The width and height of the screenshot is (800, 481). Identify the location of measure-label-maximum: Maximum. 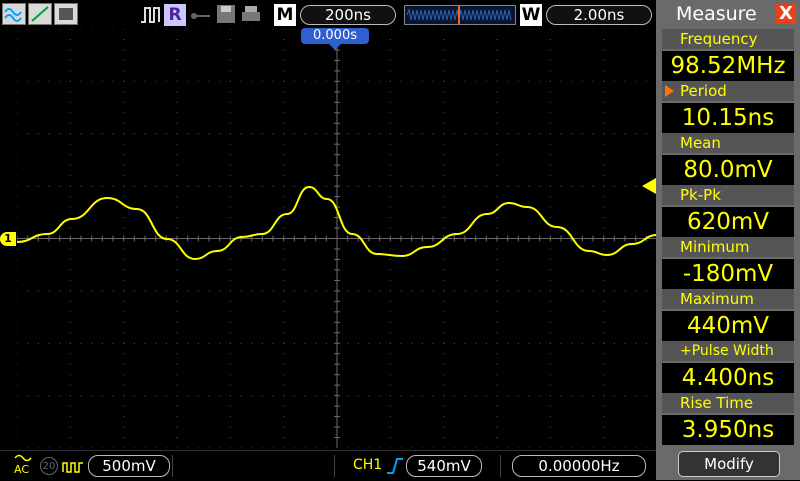
(728, 299).